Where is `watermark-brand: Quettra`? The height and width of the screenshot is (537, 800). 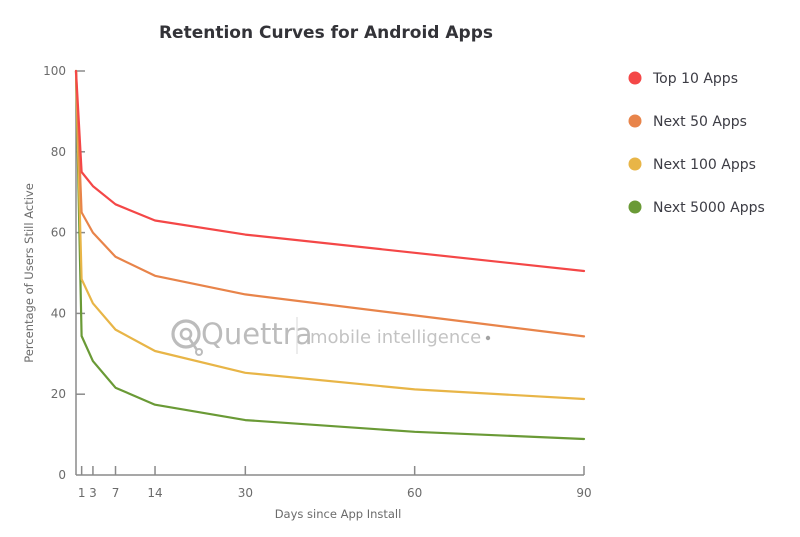 watermark-brand: Quettra is located at coordinates (256, 334).